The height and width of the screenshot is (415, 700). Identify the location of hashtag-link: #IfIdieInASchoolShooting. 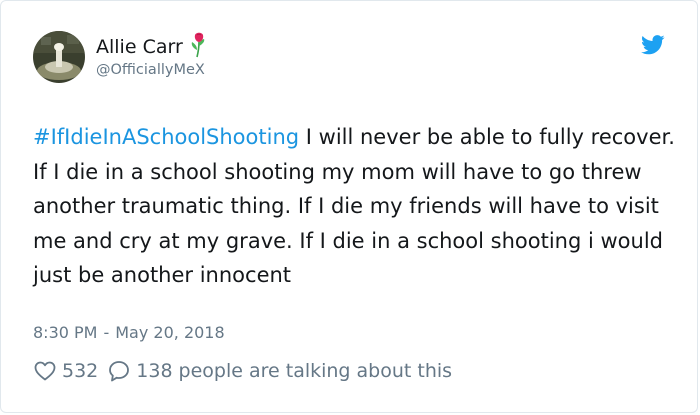
(166, 137).